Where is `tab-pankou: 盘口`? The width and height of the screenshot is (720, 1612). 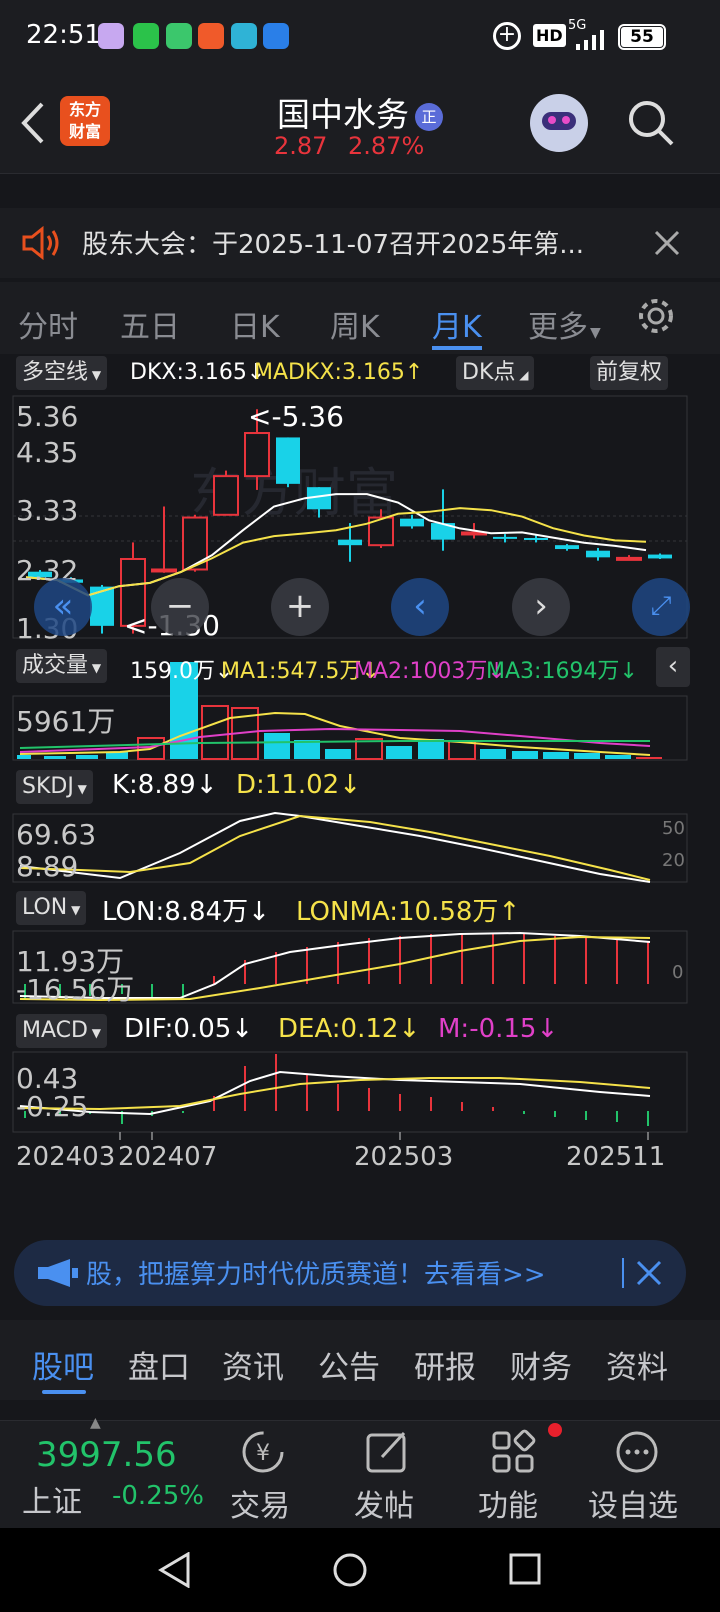 tab-pankou: 盘口 is located at coordinates (159, 1364).